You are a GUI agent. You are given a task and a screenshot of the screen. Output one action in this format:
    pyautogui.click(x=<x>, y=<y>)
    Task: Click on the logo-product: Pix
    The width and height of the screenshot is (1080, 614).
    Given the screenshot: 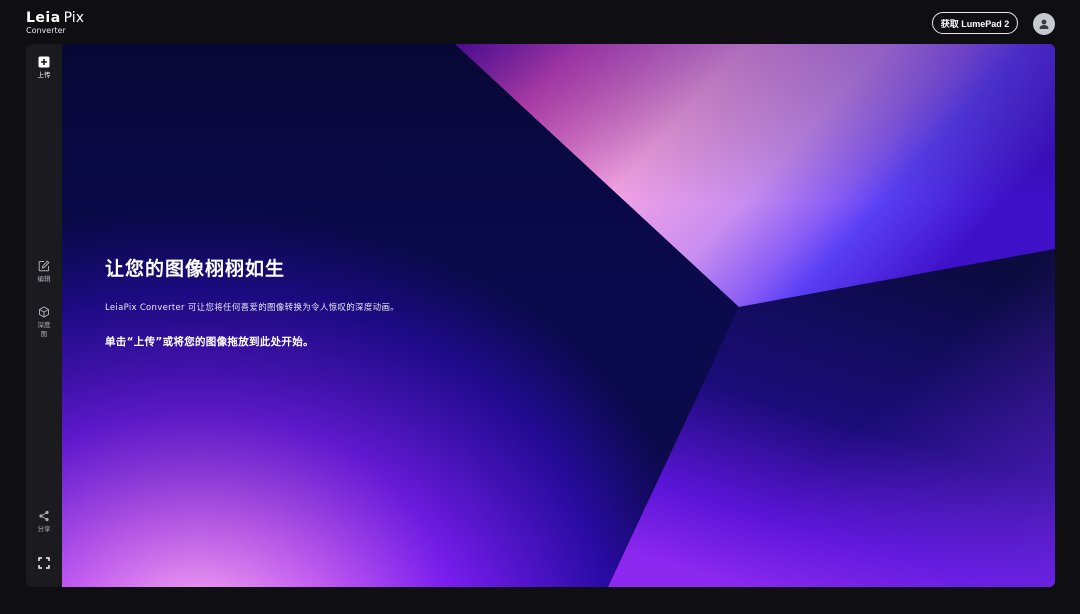 What is the action you would take?
    pyautogui.click(x=73, y=18)
    